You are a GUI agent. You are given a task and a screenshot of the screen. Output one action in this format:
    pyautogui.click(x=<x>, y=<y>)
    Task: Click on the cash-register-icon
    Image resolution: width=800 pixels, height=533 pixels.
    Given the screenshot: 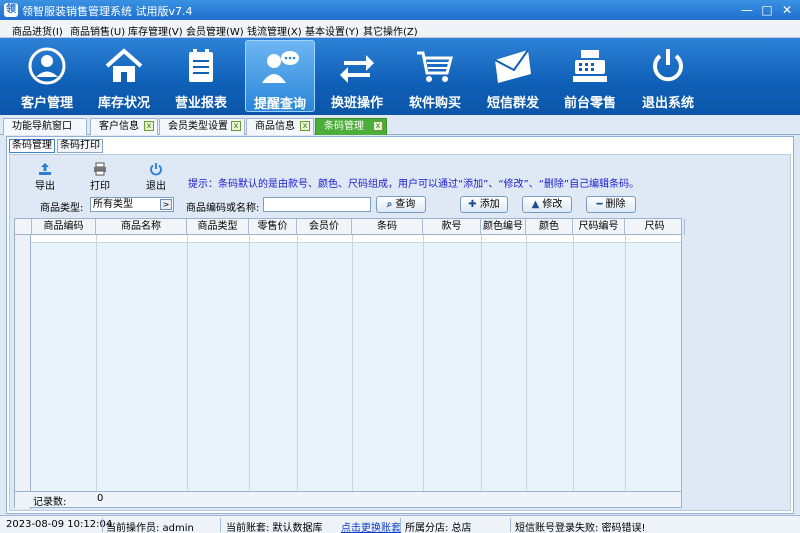 What is the action you would take?
    pyautogui.click(x=590, y=66)
    